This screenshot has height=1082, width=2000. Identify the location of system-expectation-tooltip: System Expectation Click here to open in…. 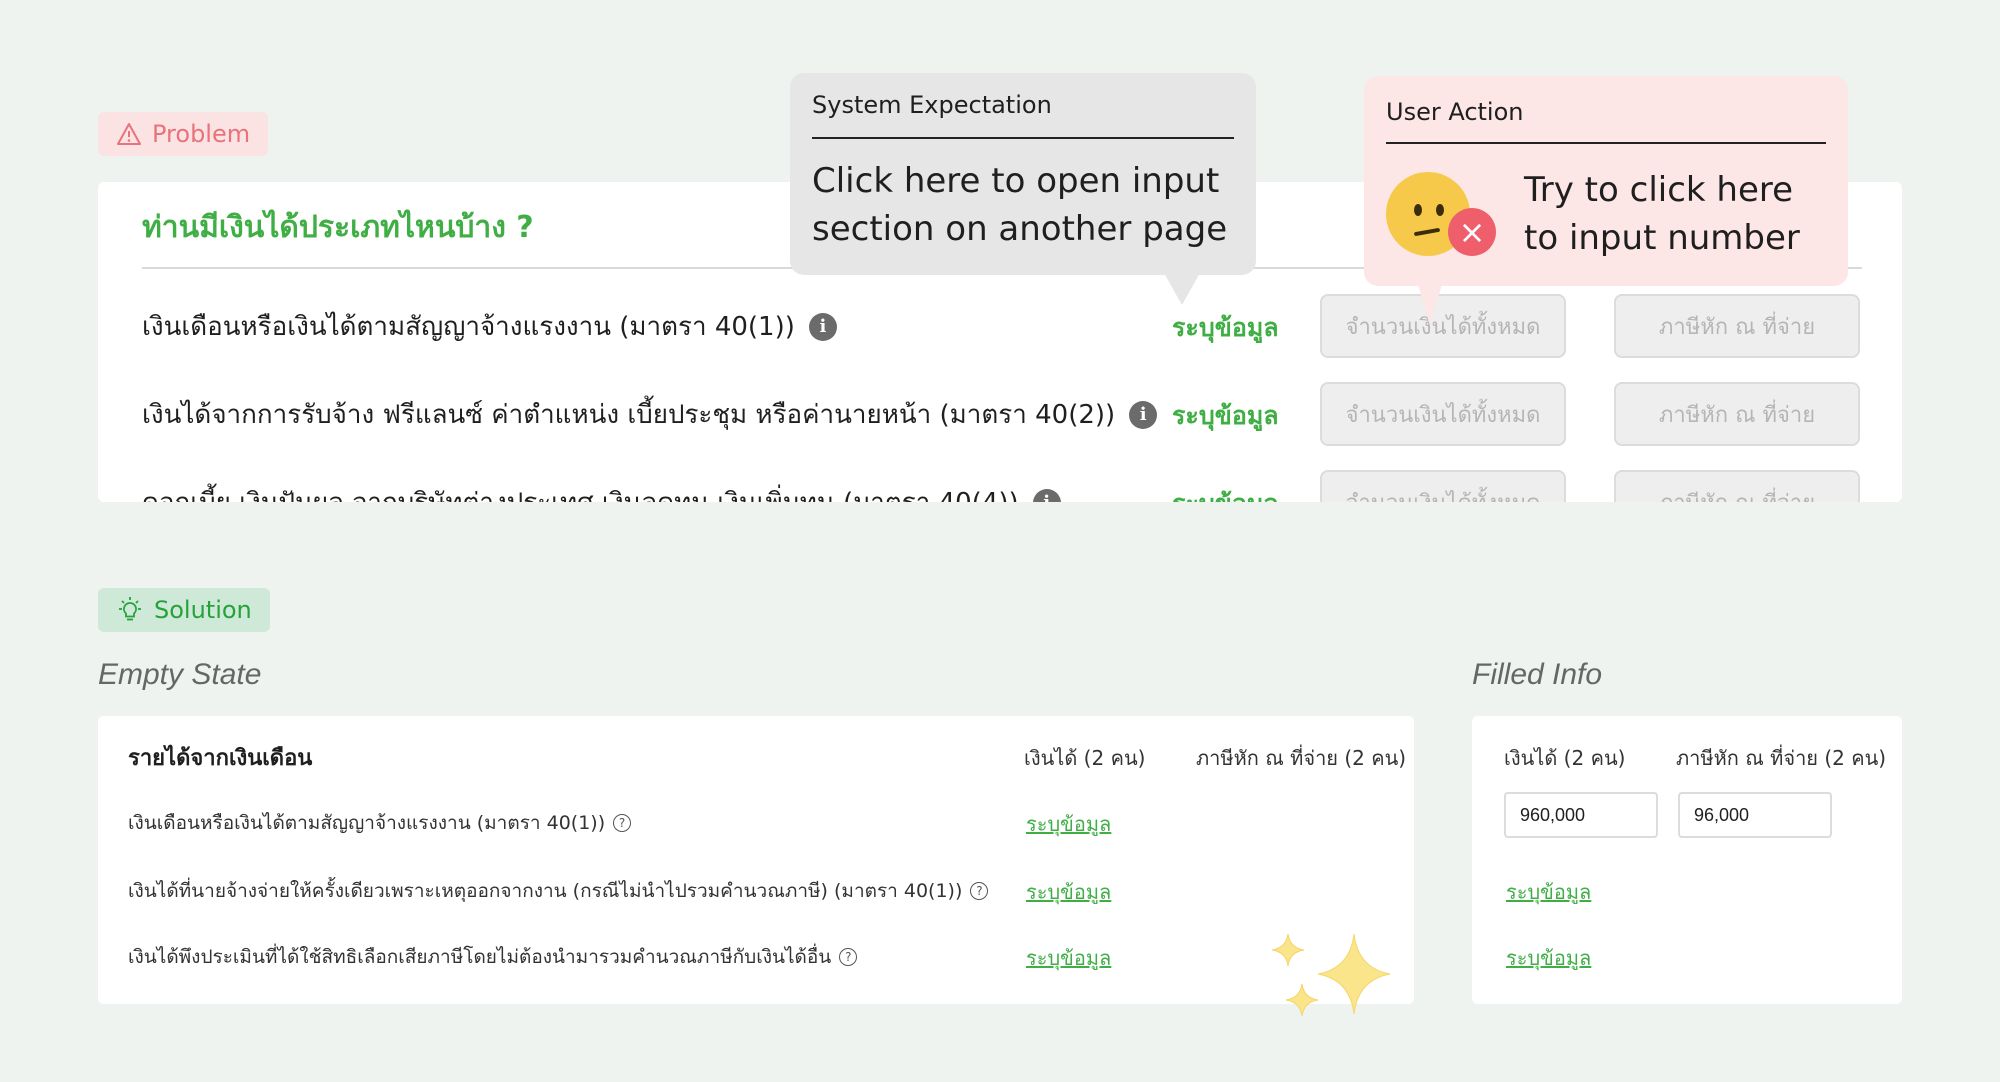
(1023, 189).